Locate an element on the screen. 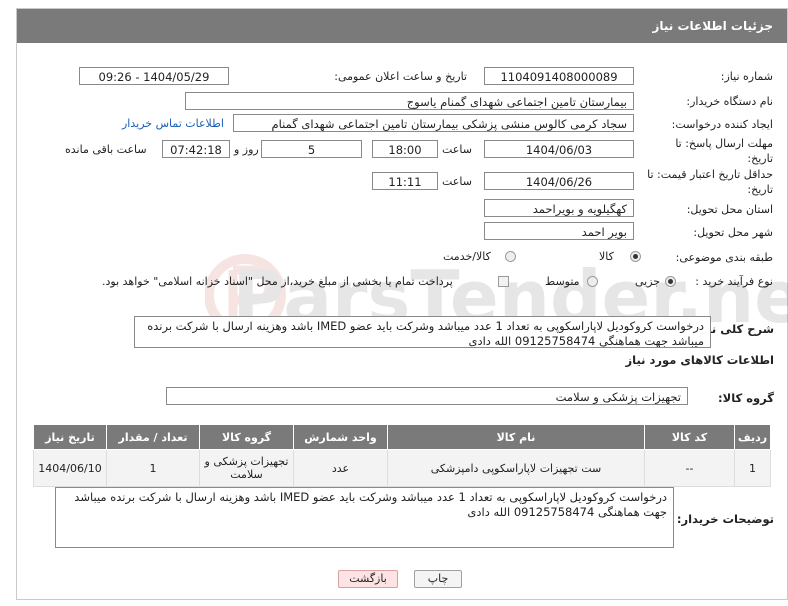 This screenshot has width=788, height=606. city-field: بویر احمد is located at coordinates (559, 231).